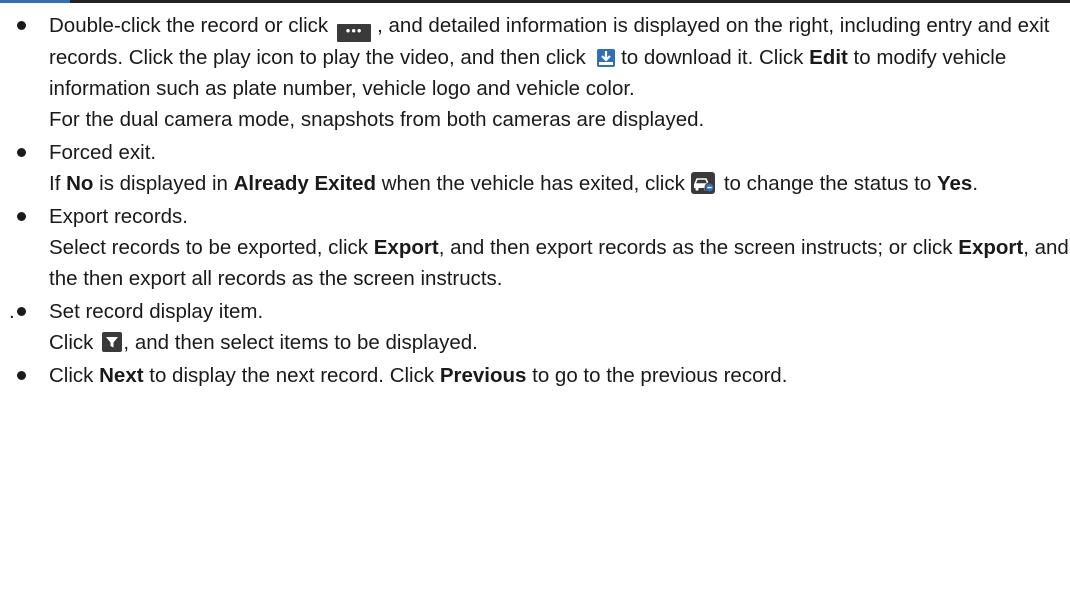 Image resolution: width=1070 pixels, height=592 pixels. I want to click on edit-label: Edit, so click(828, 57).